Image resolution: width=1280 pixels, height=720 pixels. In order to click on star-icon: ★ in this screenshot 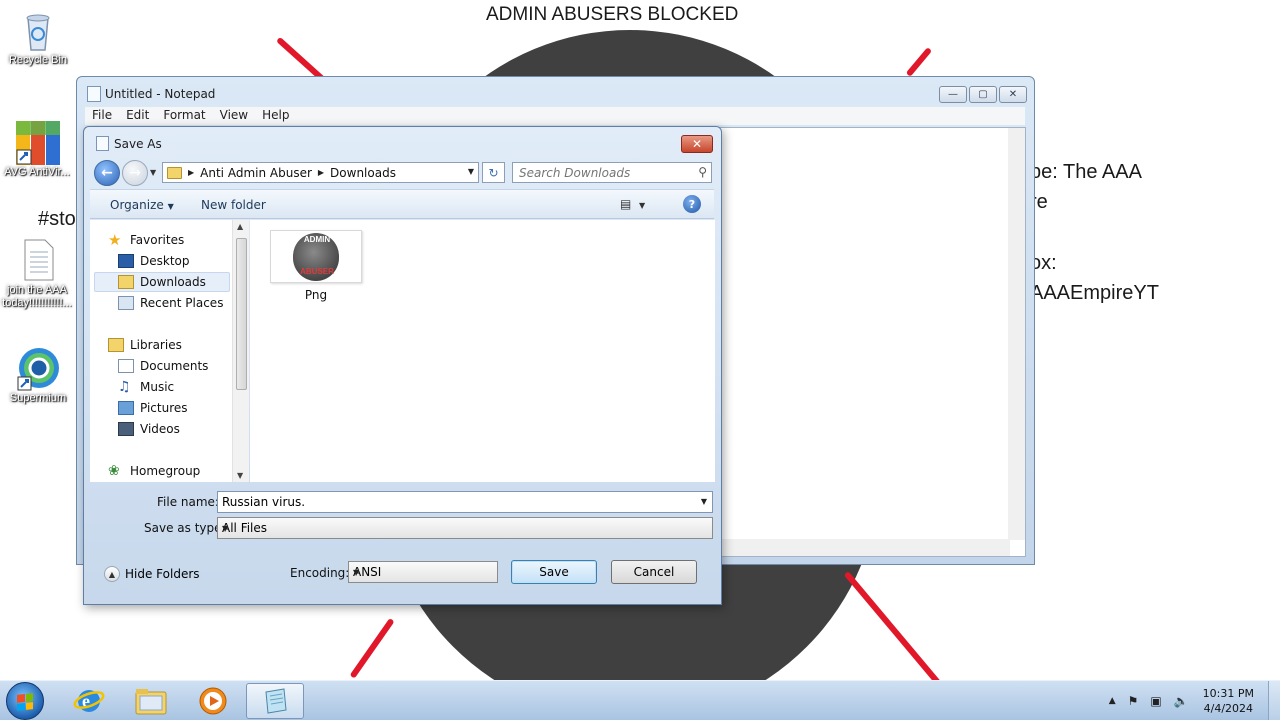, I will do `click(115, 240)`.